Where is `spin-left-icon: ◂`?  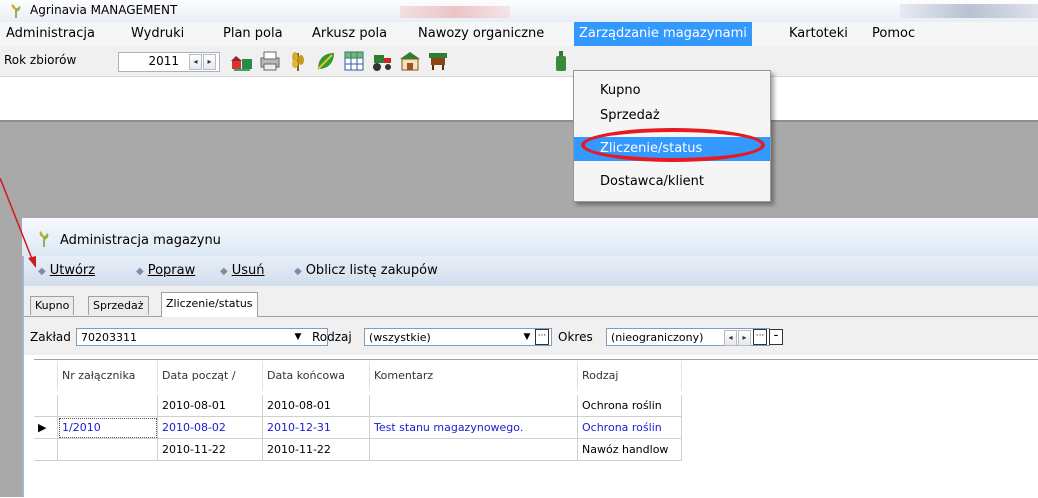 spin-left-icon: ◂ is located at coordinates (195, 62).